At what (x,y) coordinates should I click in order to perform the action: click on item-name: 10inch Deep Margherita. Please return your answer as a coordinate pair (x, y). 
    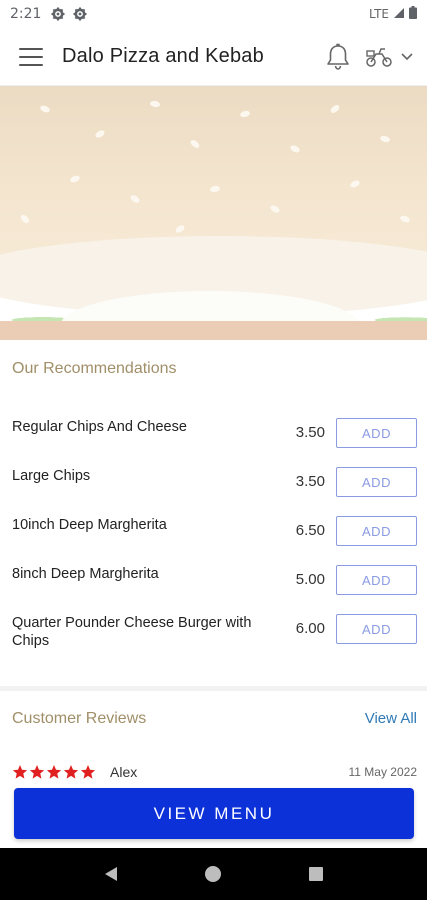
    Looking at the image, I should click on (89, 525).